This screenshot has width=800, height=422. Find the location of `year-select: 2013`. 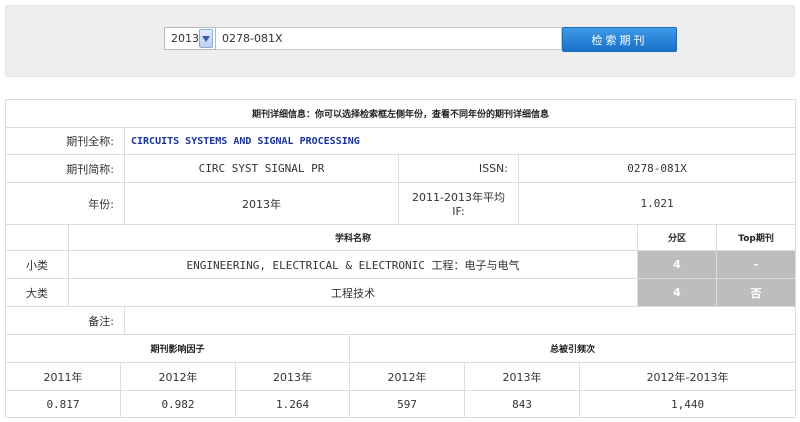

year-select: 2013 is located at coordinates (190, 38).